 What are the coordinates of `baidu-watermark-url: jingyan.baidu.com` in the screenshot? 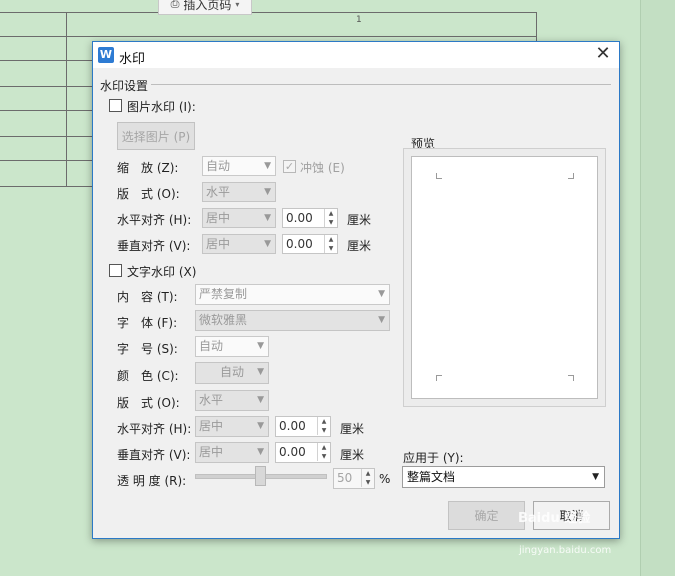 It's located at (565, 550).